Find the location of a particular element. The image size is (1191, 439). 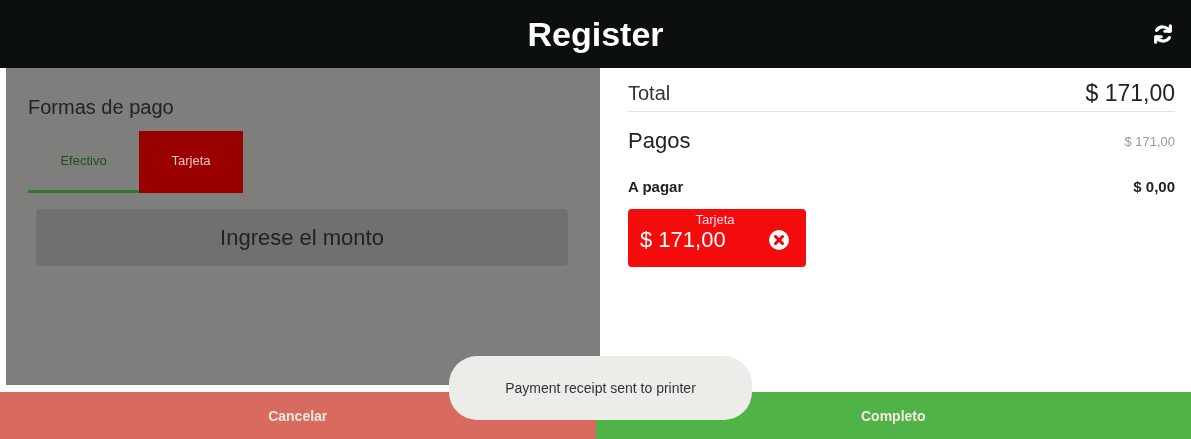

chip-amount: $ 171,00 is located at coordinates (683, 240).